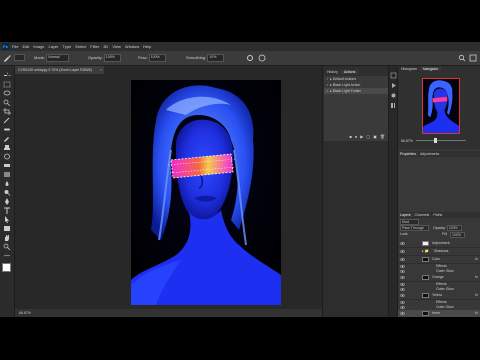 This screenshot has height=360, width=480. I want to click on dodge-tool-icon, so click(7, 192).